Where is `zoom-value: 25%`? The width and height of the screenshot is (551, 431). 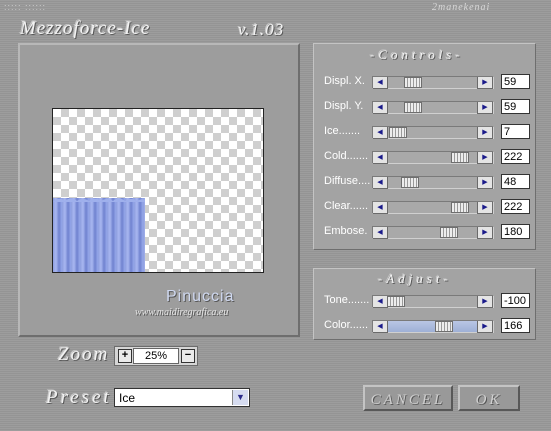
zoom-value: 25% is located at coordinates (156, 356).